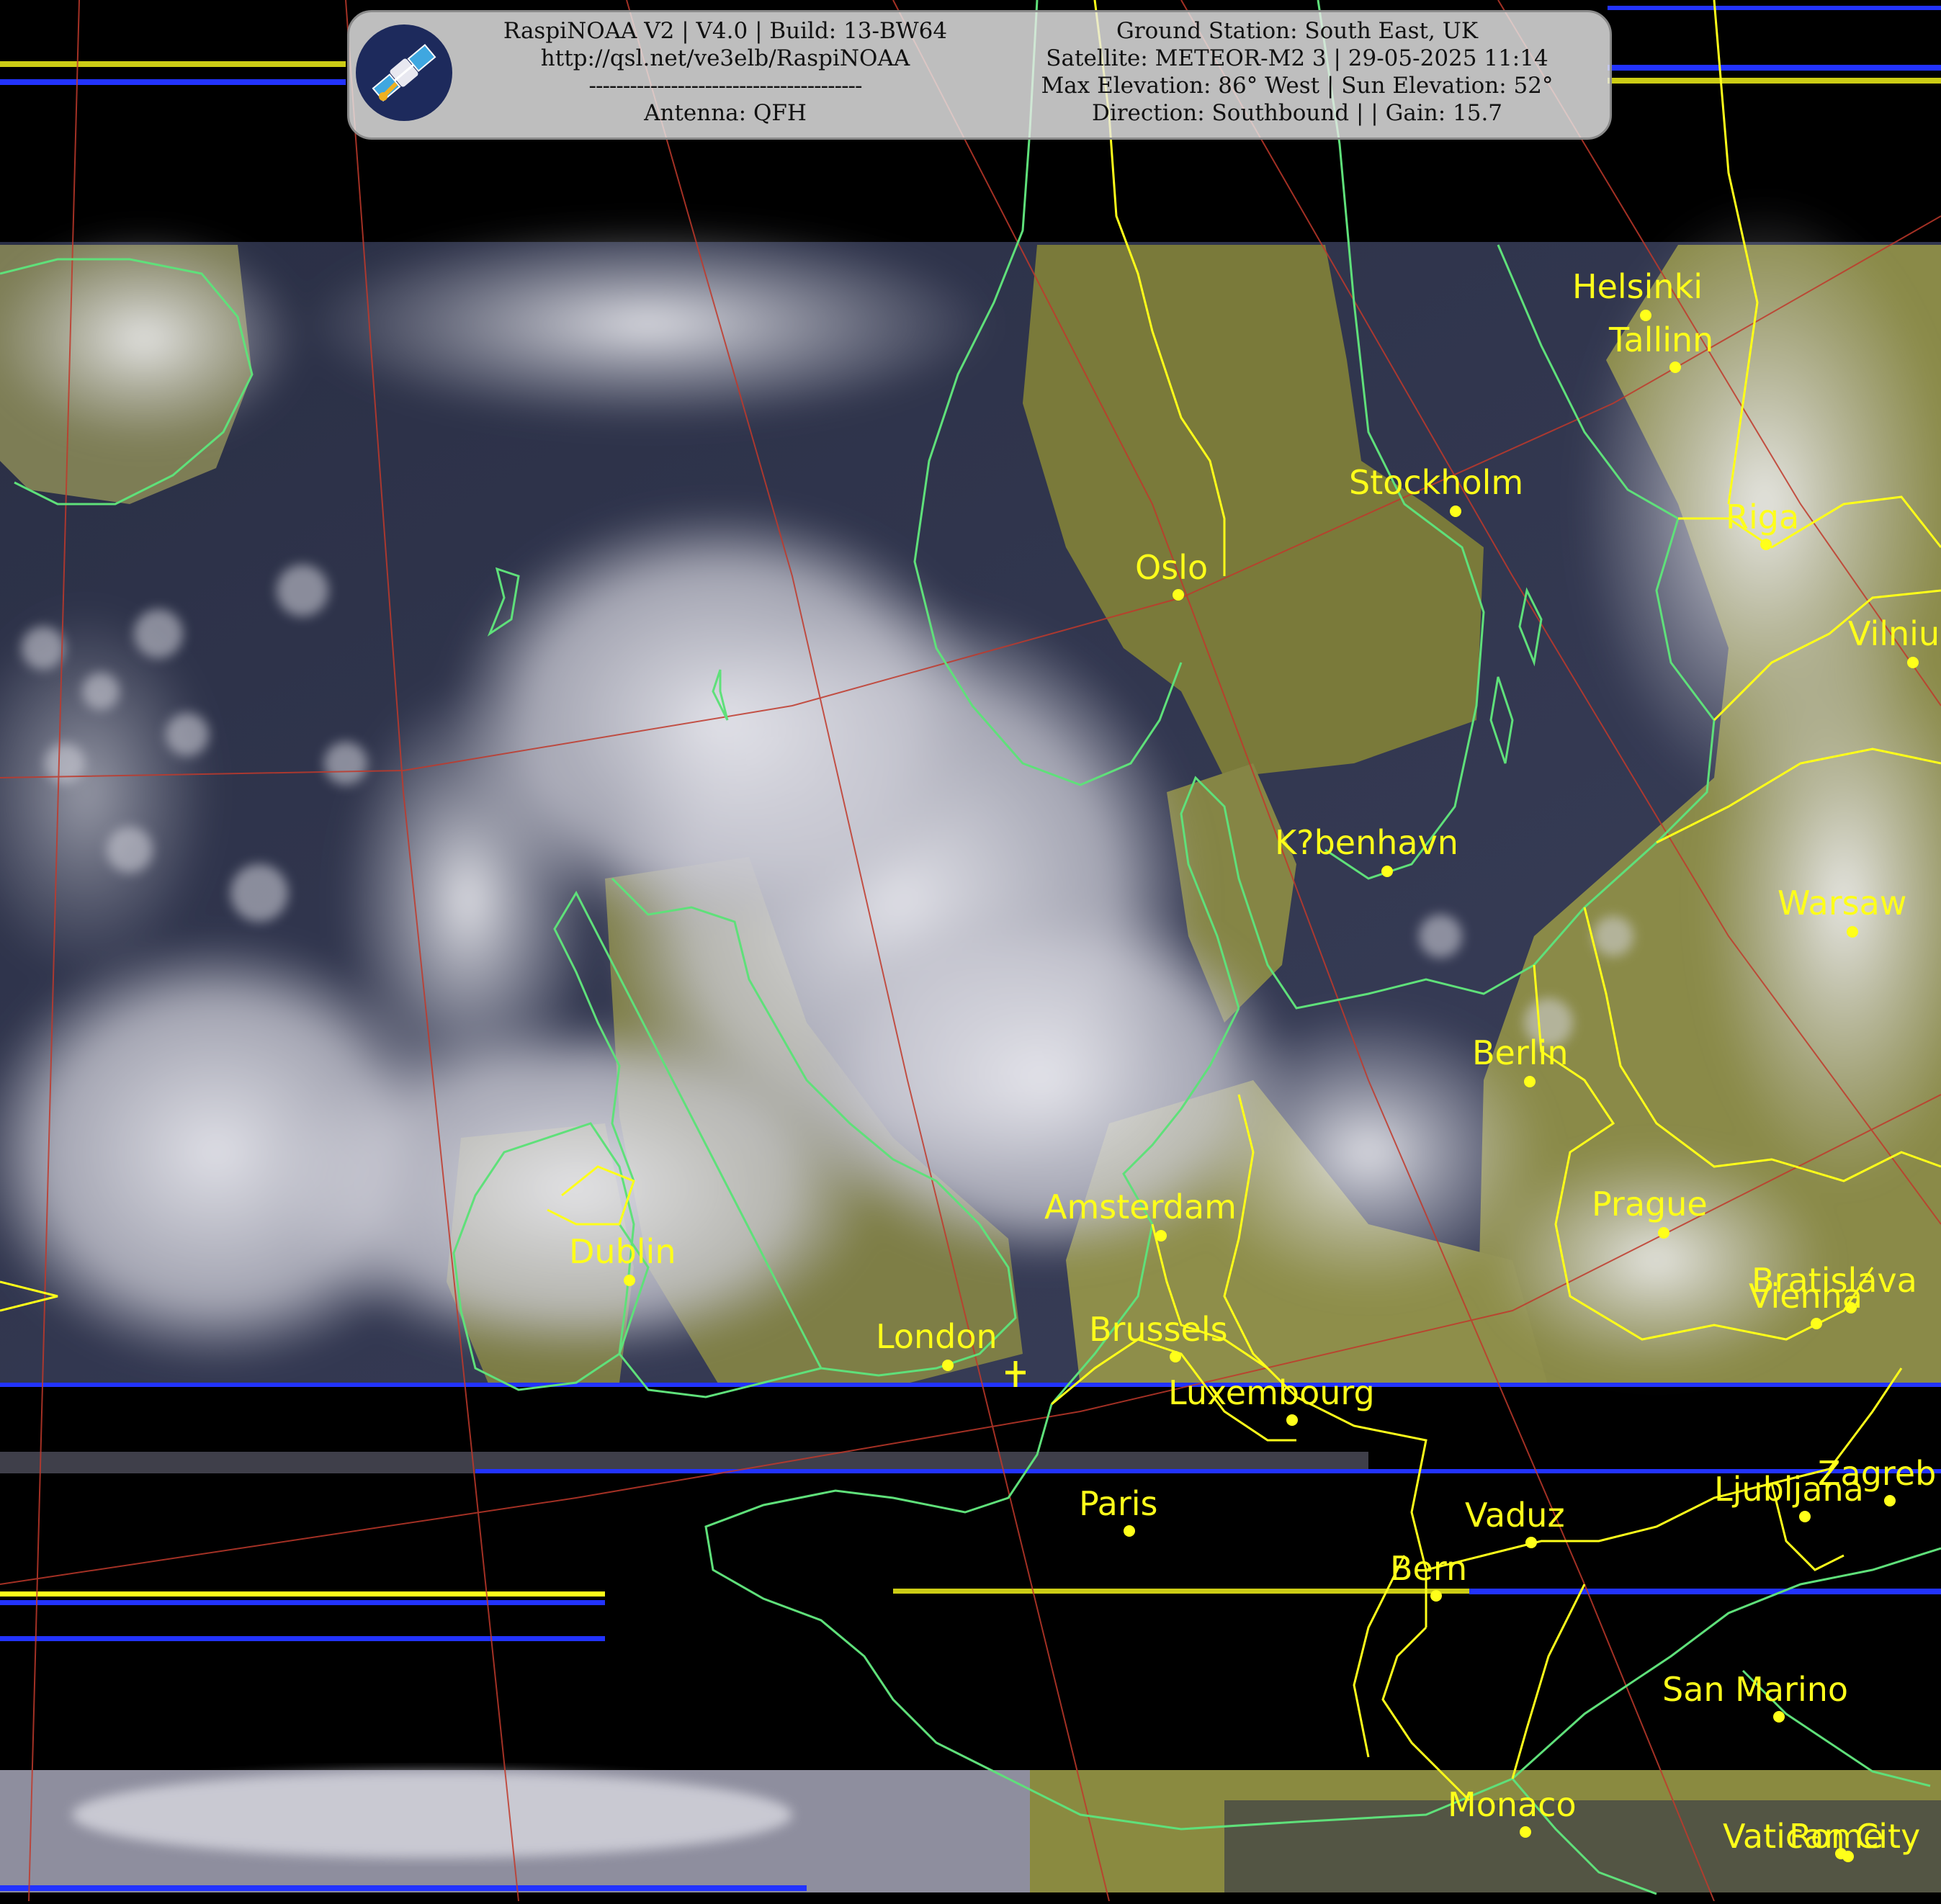 The height and width of the screenshot is (1904, 1941). Describe the element at coordinates (1660, 339) in the screenshot. I see `city-label: Tallinn` at that location.